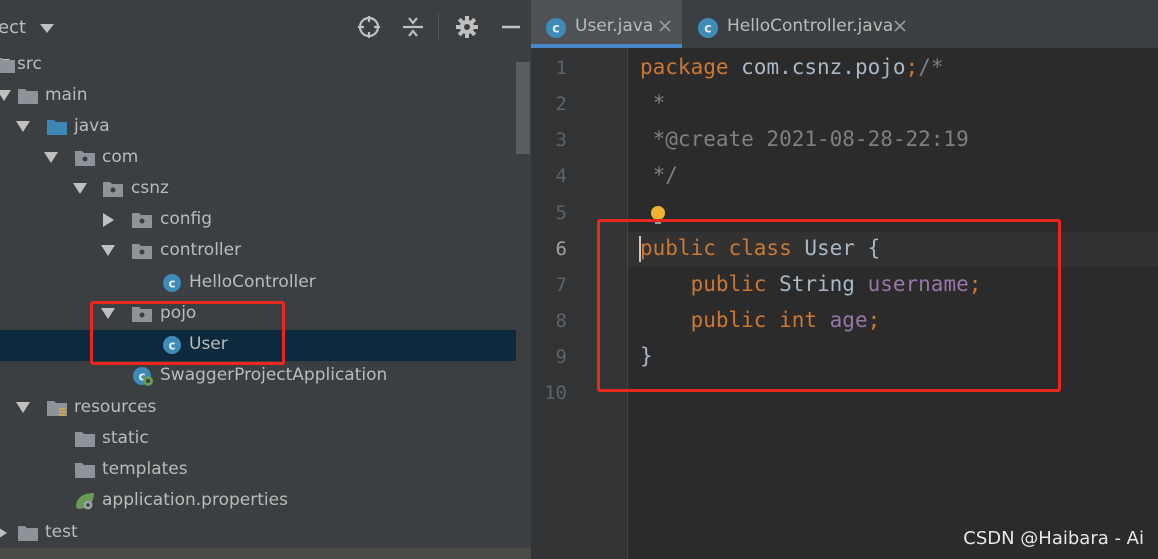 The width and height of the screenshot is (1158, 559). Describe the element at coordinates (66, 95) in the screenshot. I see `tree-item-label: main` at that location.